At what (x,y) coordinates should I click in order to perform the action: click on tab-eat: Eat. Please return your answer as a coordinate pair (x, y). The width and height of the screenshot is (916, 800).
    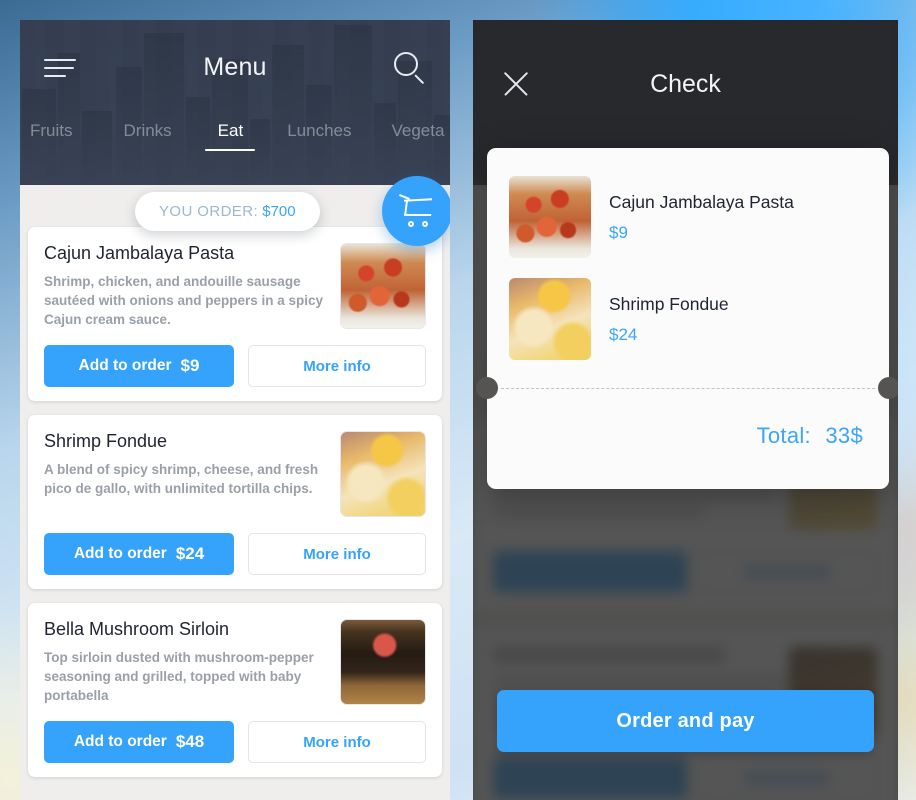
    Looking at the image, I should click on (231, 128).